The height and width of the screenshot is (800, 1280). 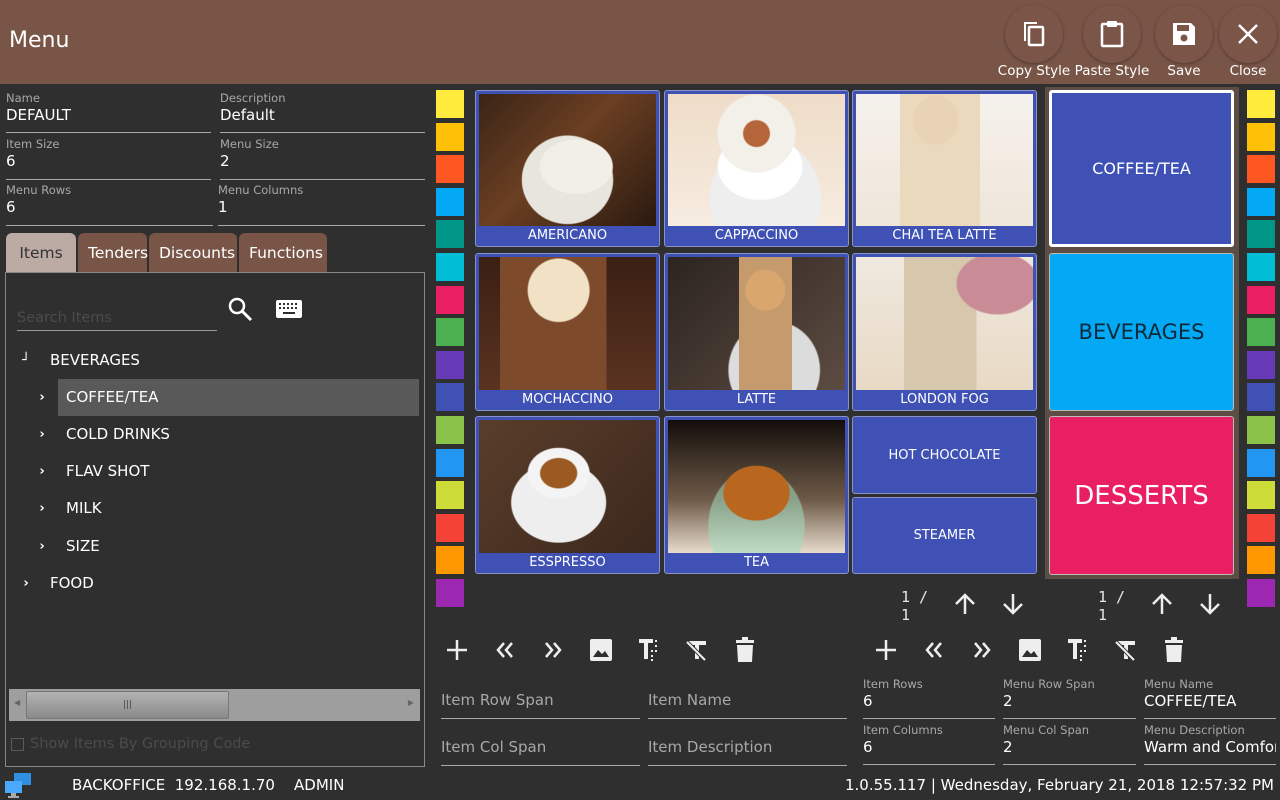 I want to click on menu-size-field: Menu Size 2, so click(x=322, y=158).